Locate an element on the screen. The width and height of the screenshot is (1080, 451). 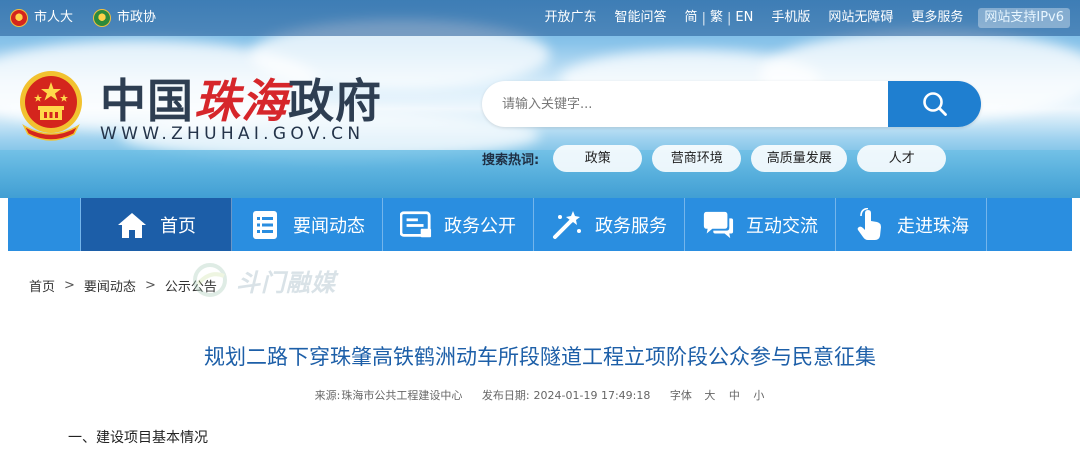
nav-item-label: 走进珠海 is located at coordinates (933, 226).